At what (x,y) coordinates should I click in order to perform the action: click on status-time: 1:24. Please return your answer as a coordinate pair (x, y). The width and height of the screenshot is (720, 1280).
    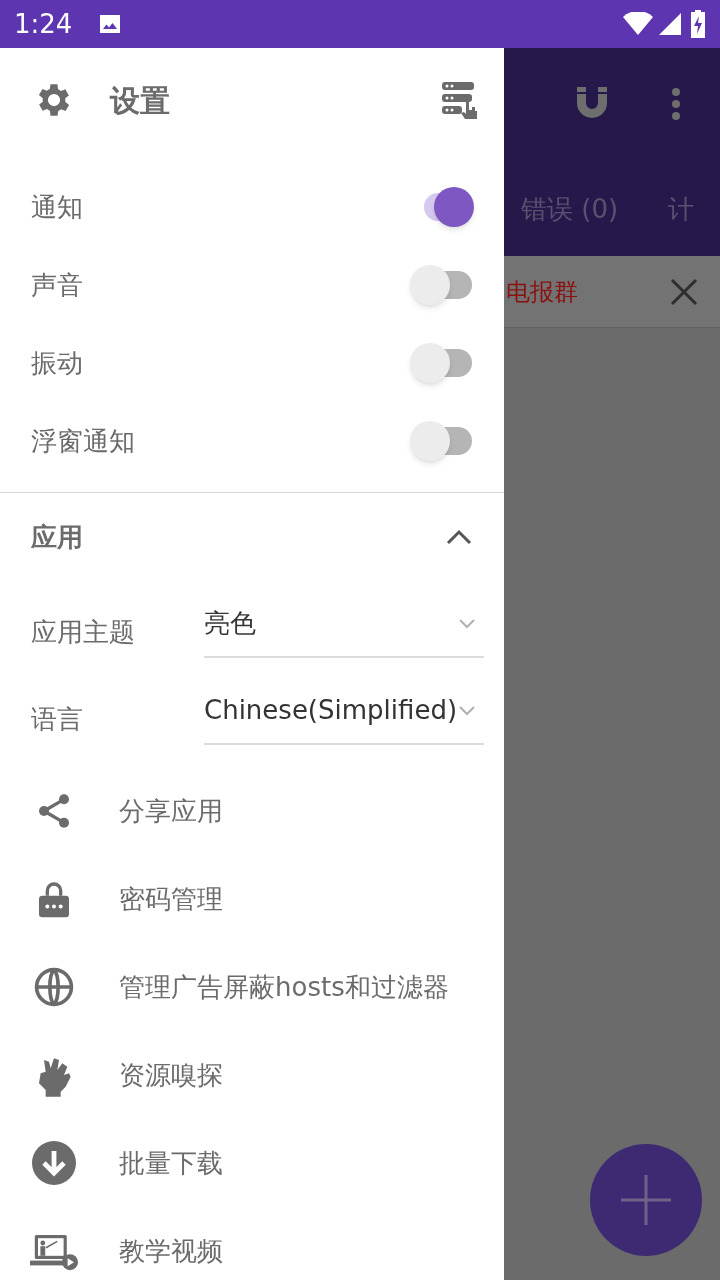
    Looking at the image, I should click on (43, 24).